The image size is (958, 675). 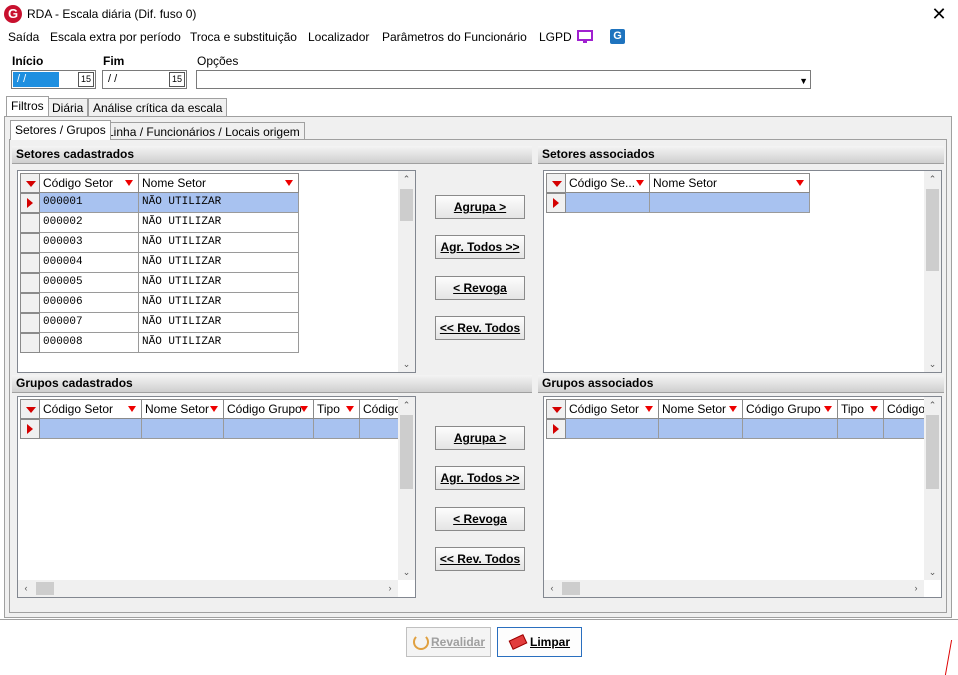 I want to click on scroll-up-icon: ⌃, so click(x=932, y=179).